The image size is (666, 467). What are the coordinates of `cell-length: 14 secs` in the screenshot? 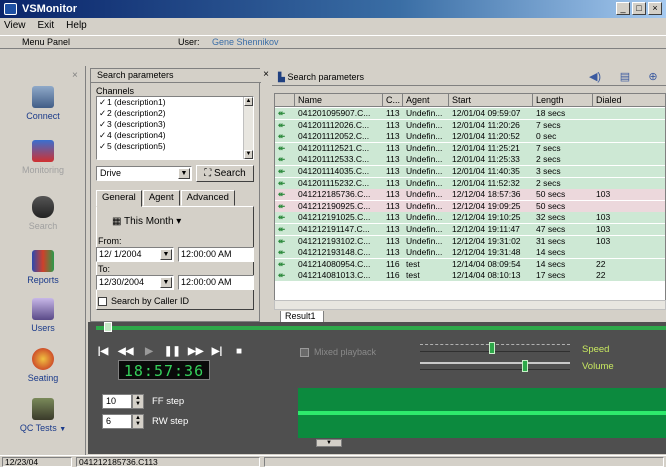 It's located at (551, 252).